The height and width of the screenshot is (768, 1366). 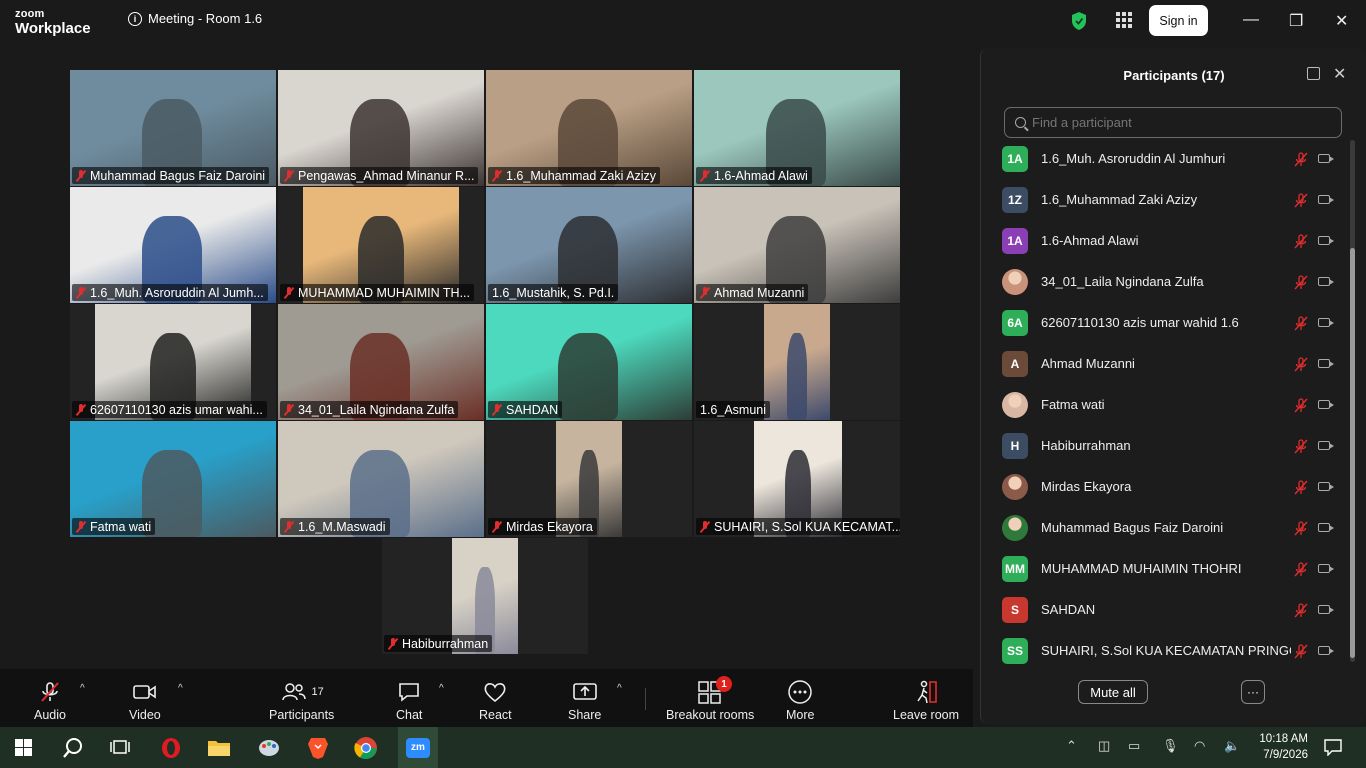 I want to click on video-tile: Ahmad Muzanni, so click(x=797, y=245).